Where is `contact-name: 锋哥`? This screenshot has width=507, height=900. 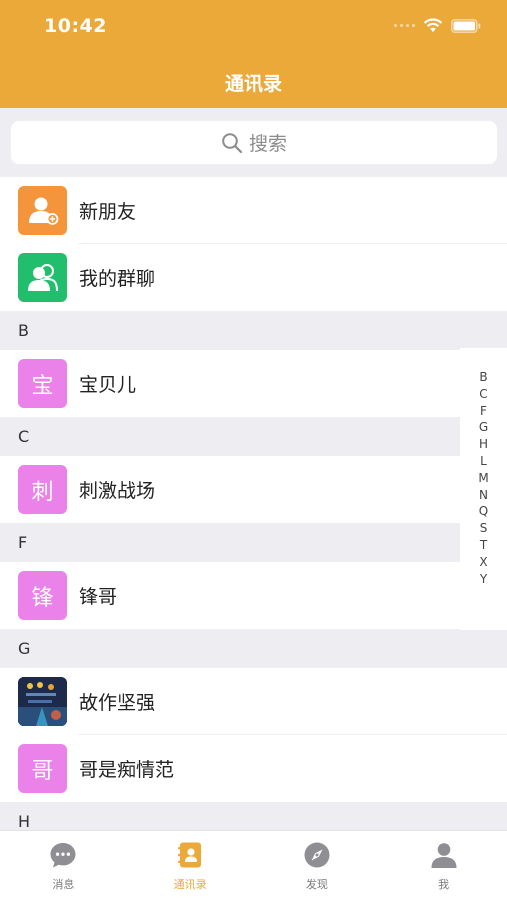
contact-name: 锋哥 is located at coordinates (98, 597).